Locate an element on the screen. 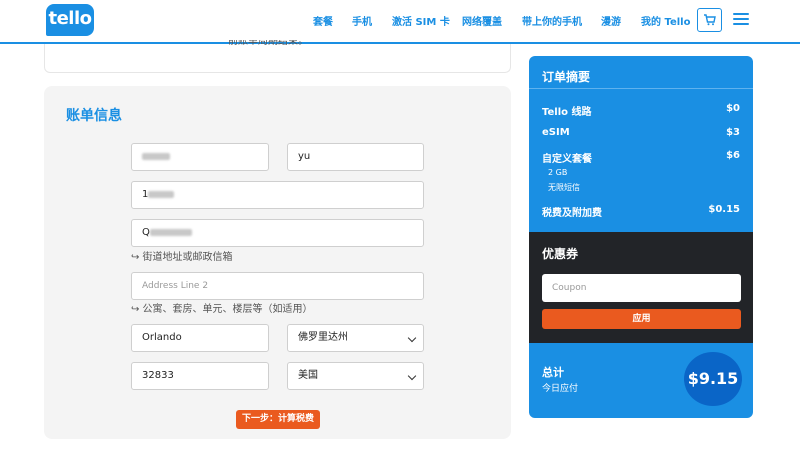 The width and height of the screenshot is (800, 462). last-name-field: yu is located at coordinates (355, 157).